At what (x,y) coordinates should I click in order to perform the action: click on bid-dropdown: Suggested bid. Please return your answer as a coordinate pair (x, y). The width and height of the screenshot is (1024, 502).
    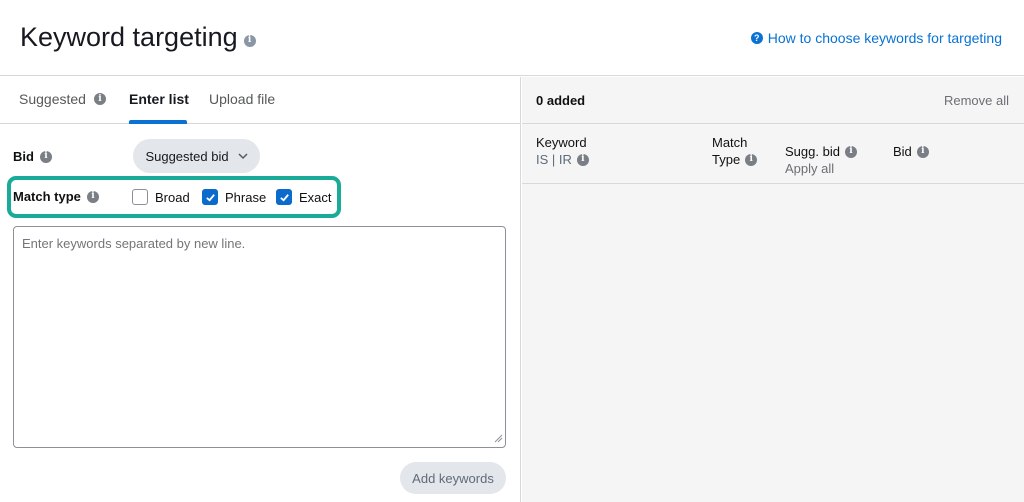
    Looking at the image, I should click on (196, 156).